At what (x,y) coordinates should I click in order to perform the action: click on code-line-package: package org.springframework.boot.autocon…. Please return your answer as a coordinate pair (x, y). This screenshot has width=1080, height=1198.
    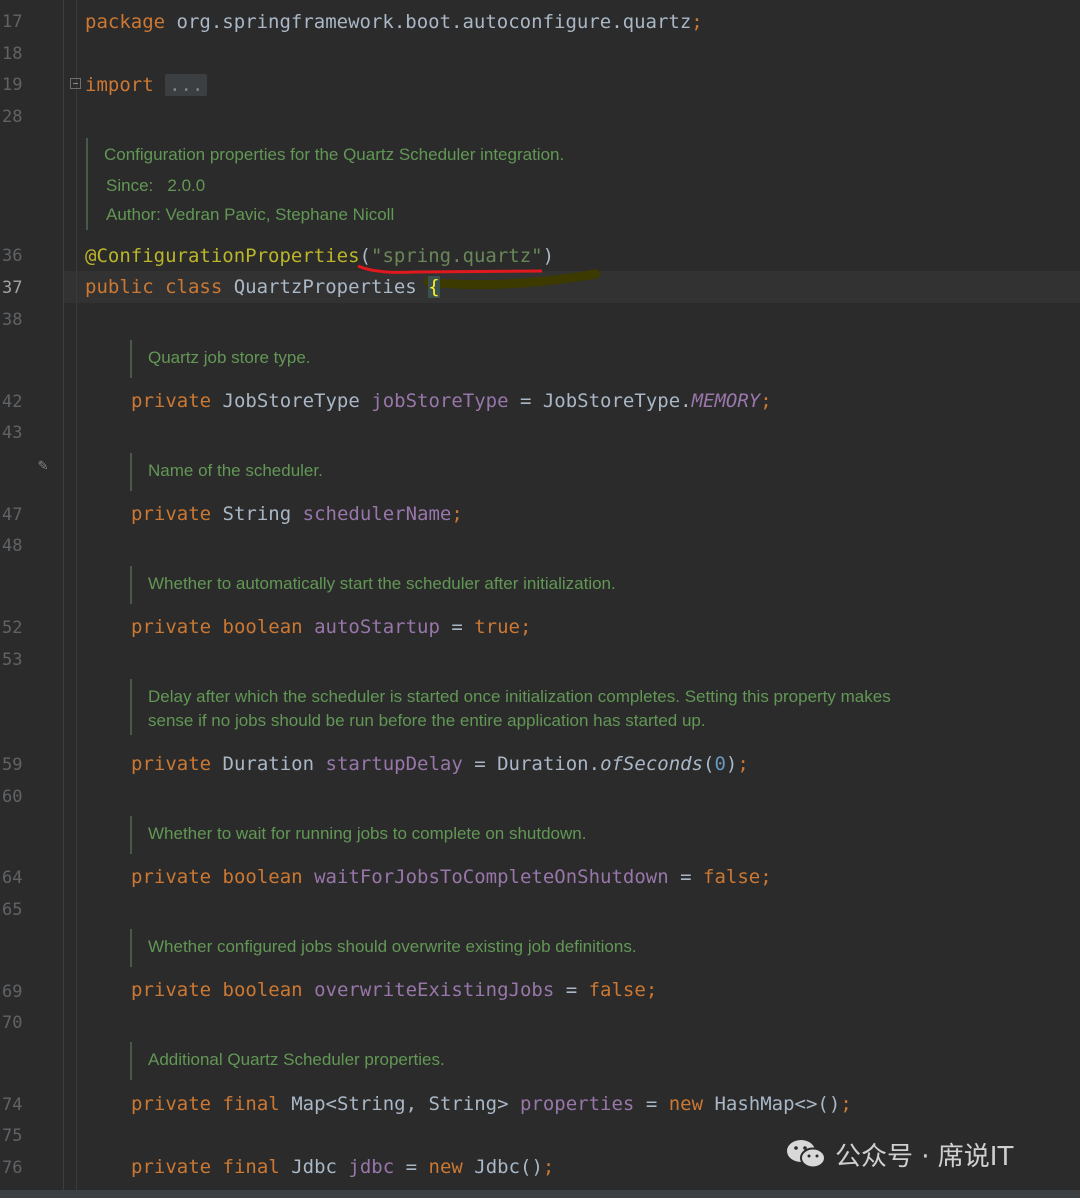
    Looking at the image, I should click on (394, 22).